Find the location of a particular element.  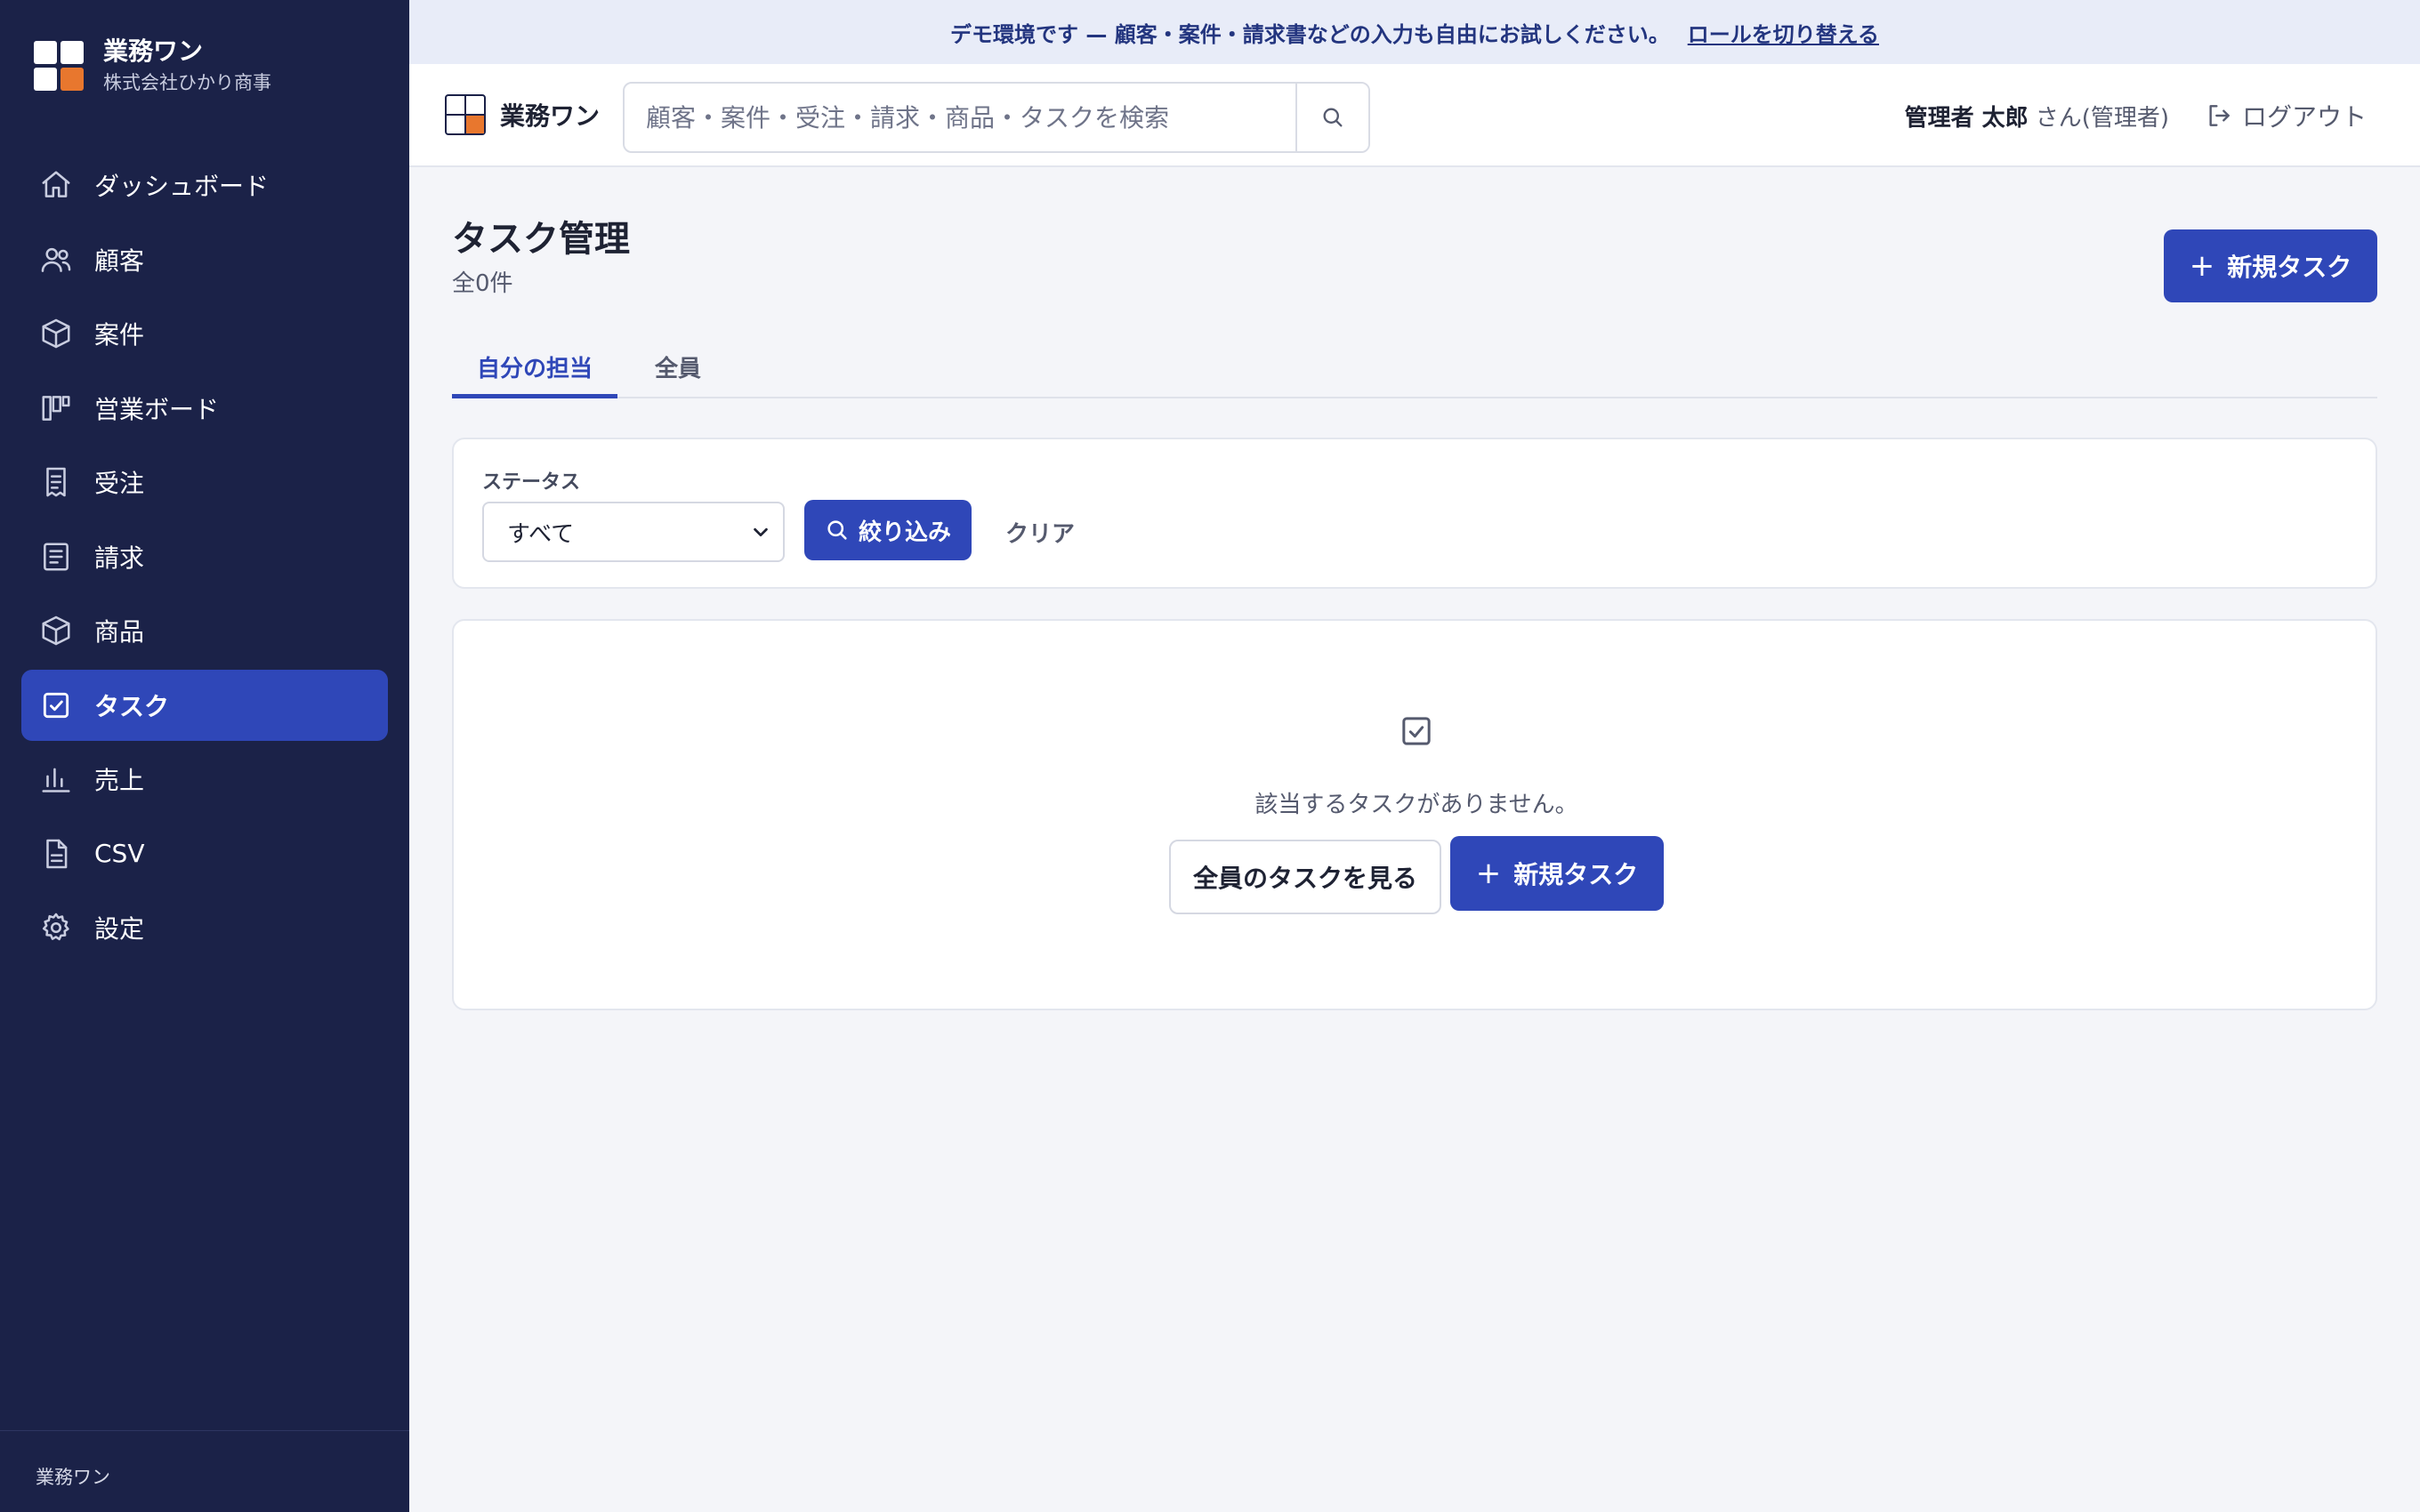

user-area: 管理者 太郎 さん(管理者) ログアウト is located at coordinates (2136, 115).